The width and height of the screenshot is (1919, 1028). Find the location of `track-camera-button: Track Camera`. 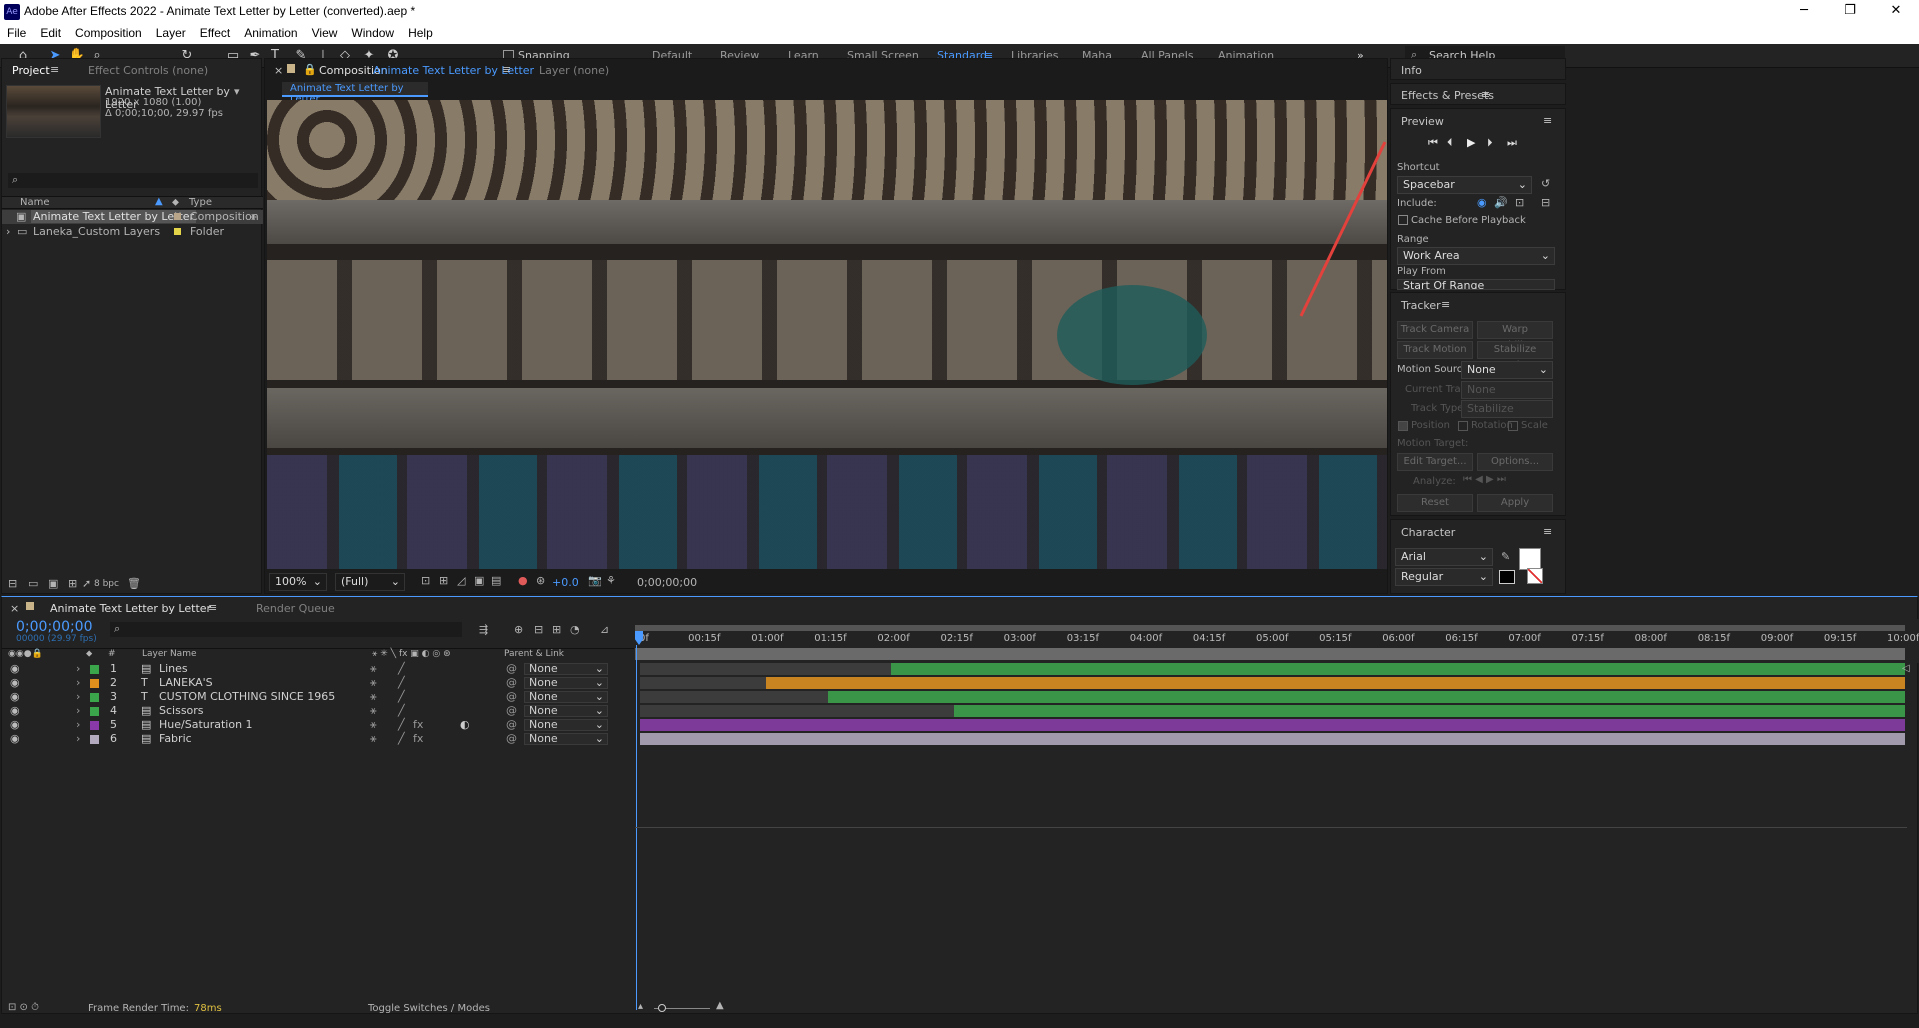

track-camera-button: Track Camera is located at coordinates (1435, 330).